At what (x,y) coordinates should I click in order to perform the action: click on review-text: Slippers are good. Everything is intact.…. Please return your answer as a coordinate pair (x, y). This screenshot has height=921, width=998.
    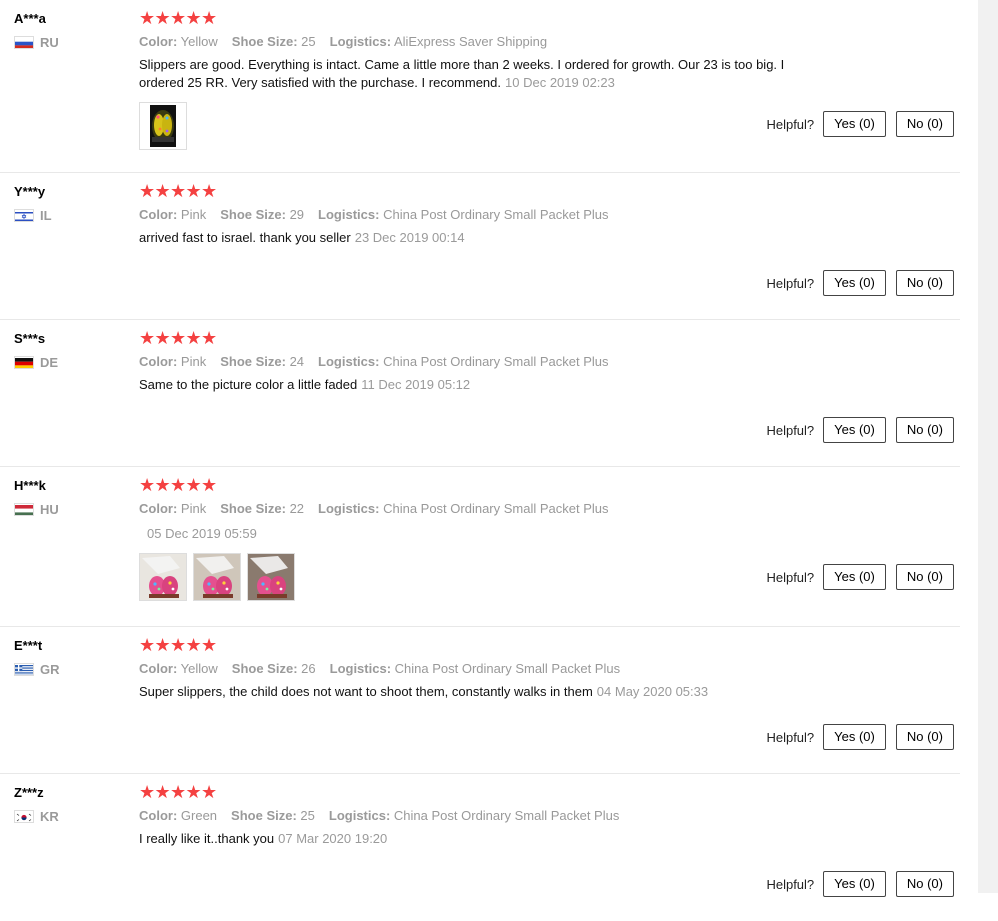
    Looking at the image, I should click on (462, 73).